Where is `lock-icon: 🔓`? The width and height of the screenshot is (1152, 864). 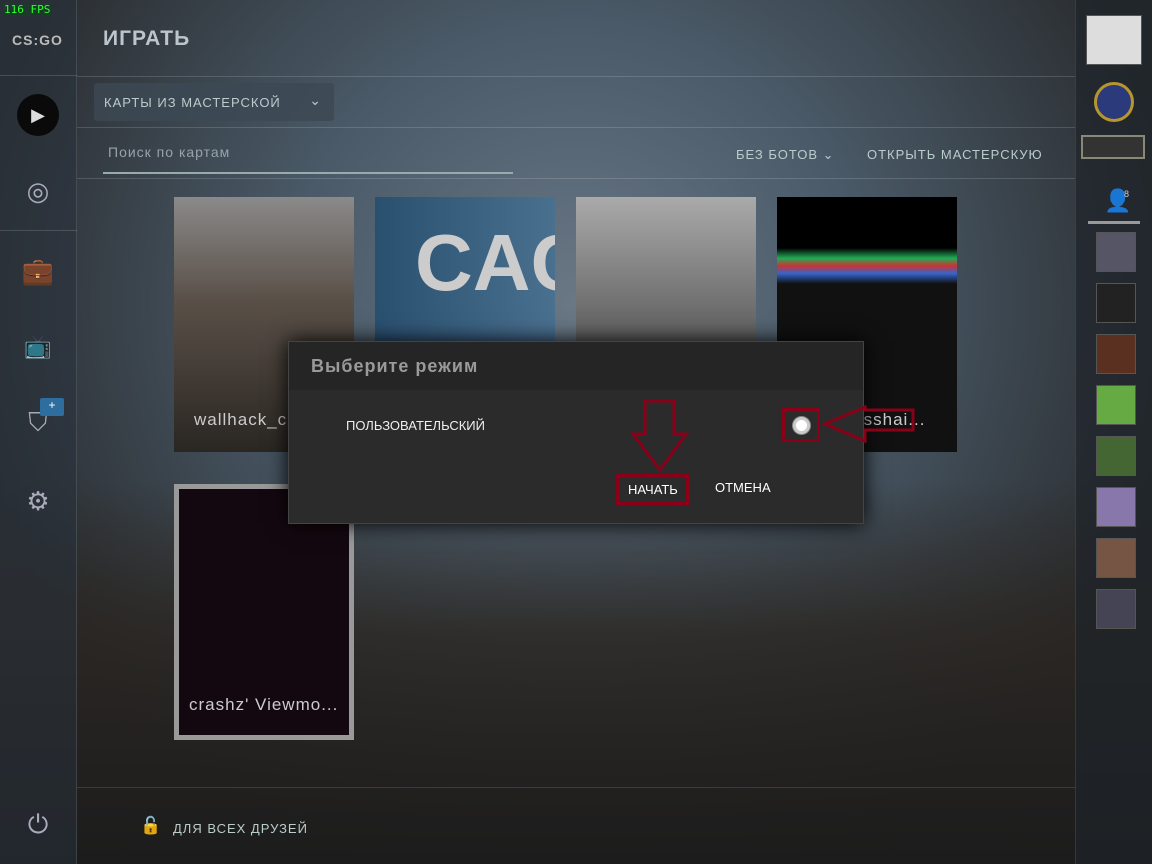 lock-icon: 🔓 is located at coordinates (150, 826).